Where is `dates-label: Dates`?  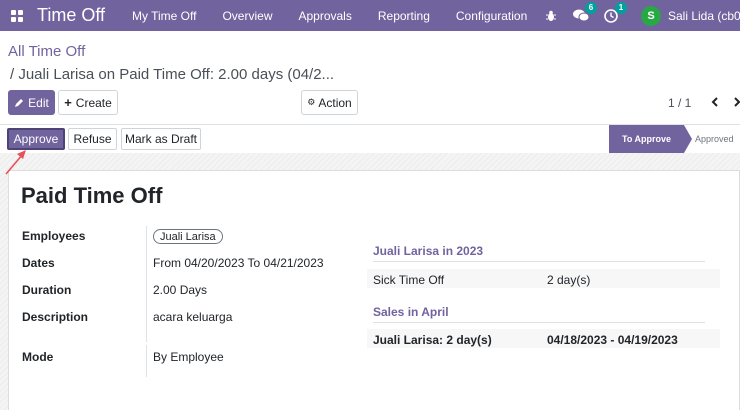 dates-label: Dates is located at coordinates (38, 263).